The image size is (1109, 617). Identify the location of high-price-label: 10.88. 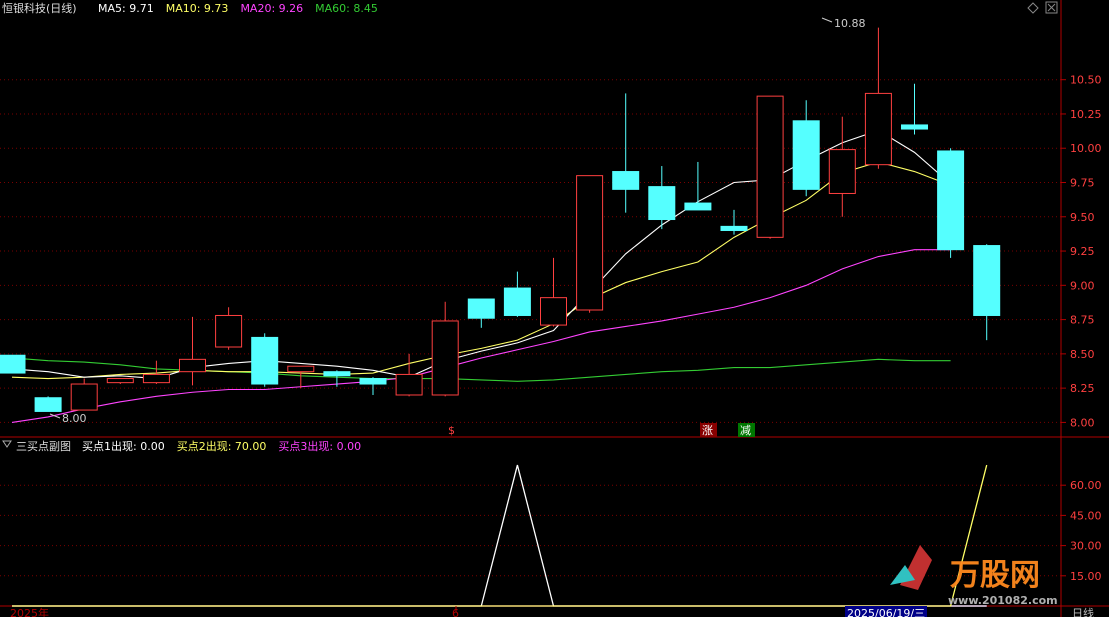
(843, 23).